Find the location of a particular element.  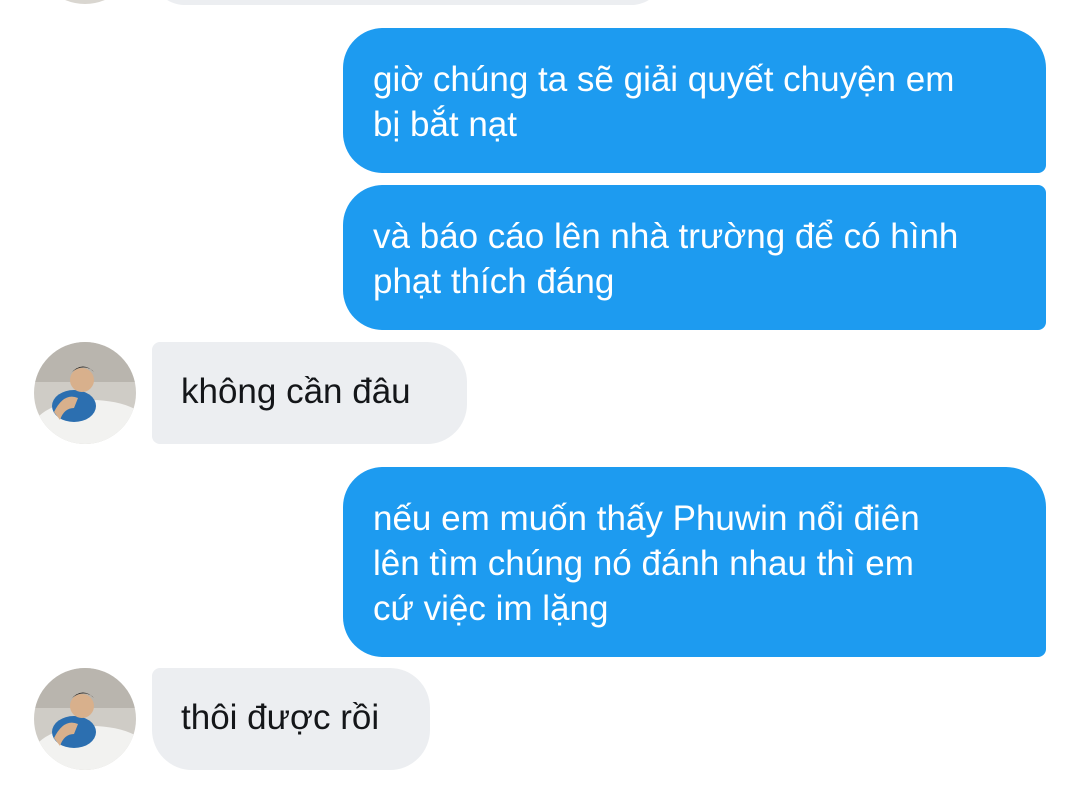

message-bubble-received: không cần đâu is located at coordinates (309, 393).